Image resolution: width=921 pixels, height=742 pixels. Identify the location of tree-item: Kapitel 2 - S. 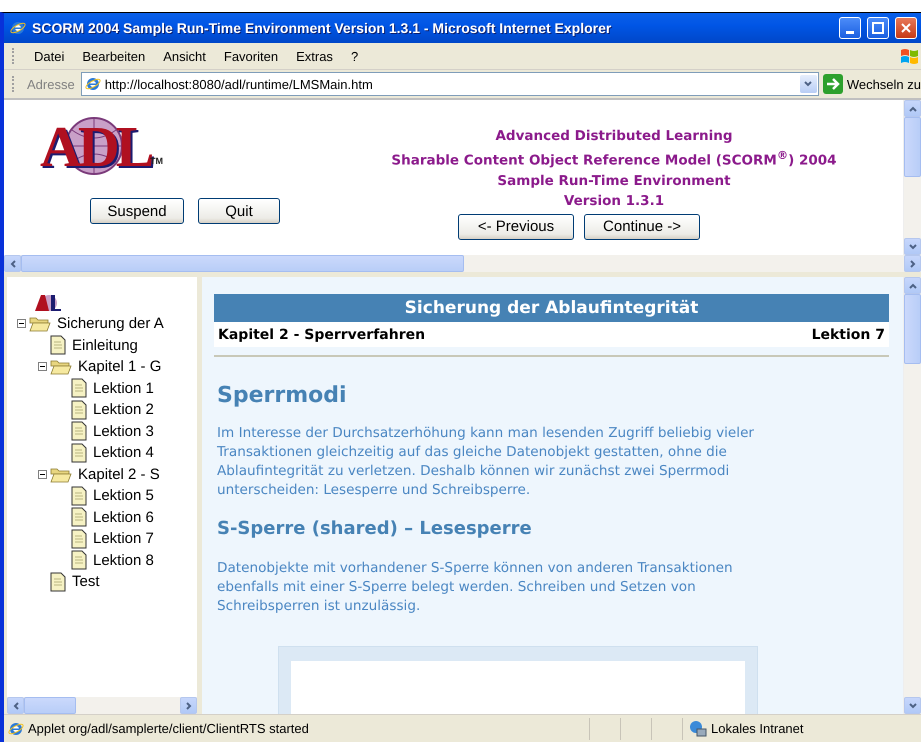
(119, 474).